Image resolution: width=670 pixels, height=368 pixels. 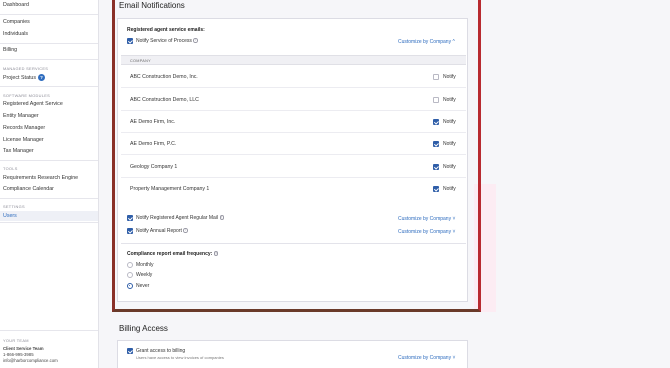 I want to click on sidebar-section-settings: SETTINGS, so click(x=14, y=206).